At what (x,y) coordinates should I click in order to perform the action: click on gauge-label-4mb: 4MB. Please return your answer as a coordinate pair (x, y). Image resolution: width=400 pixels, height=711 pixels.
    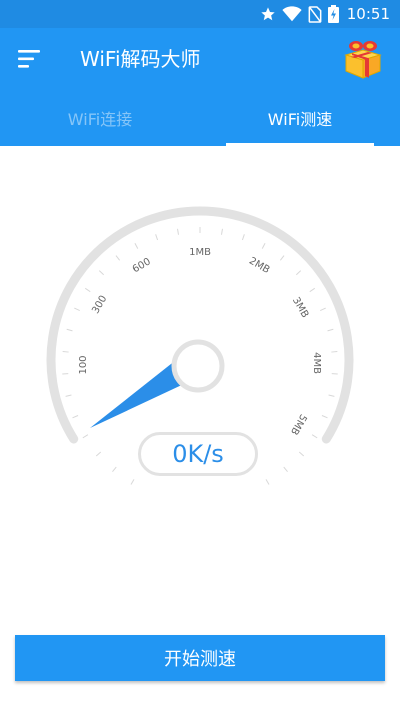
    Looking at the image, I should click on (316, 363).